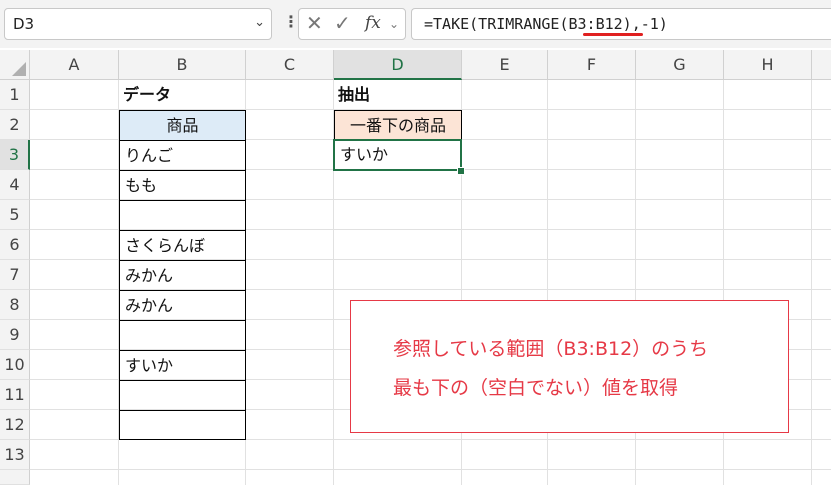 The height and width of the screenshot is (485, 831). What do you see at coordinates (342, 23) in the screenshot?
I see `check-icon: ✓` at bounding box center [342, 23].